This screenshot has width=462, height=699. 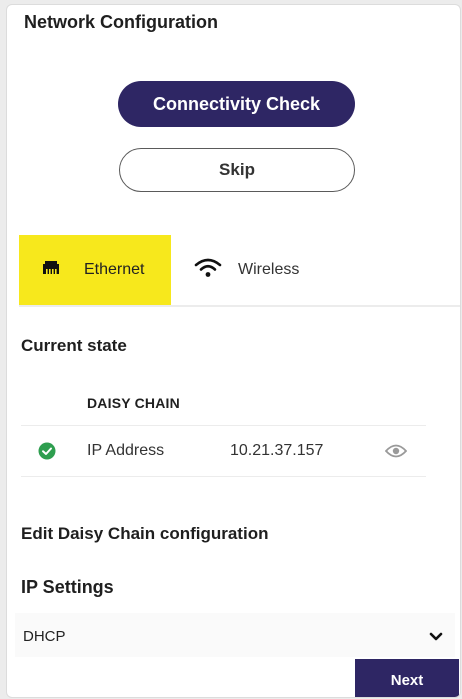 I want to click on skip-button: Skip, so click(x=237, y=170).